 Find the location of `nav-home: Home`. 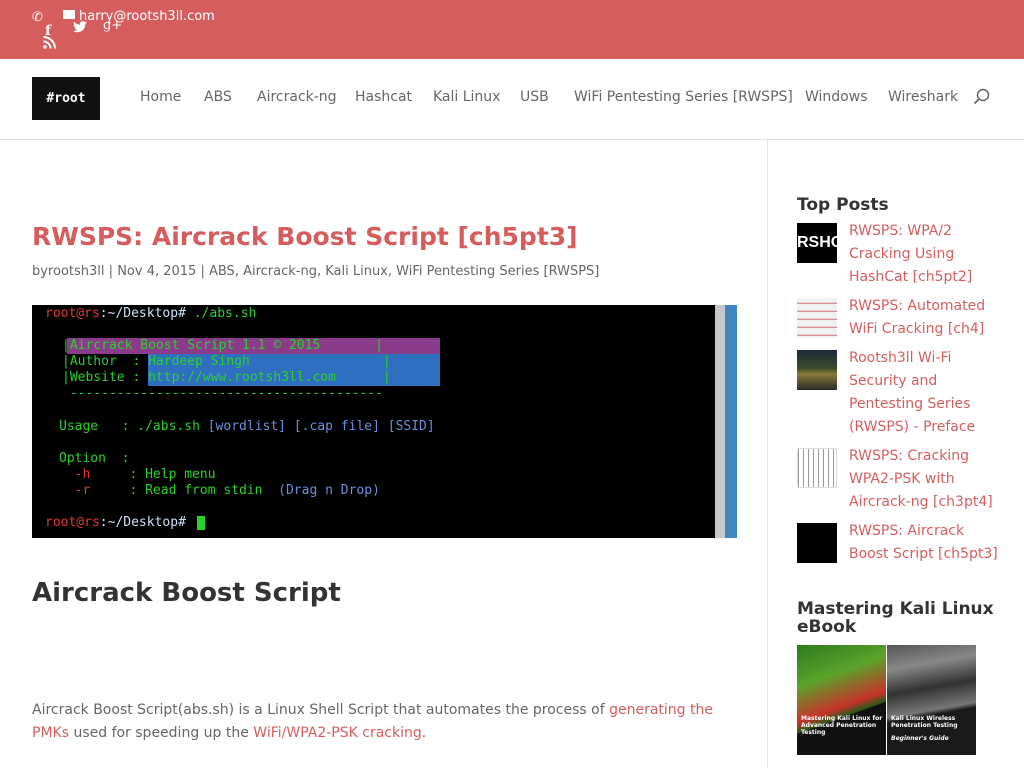

nav-home: Home is located at coordinates (160, 97).